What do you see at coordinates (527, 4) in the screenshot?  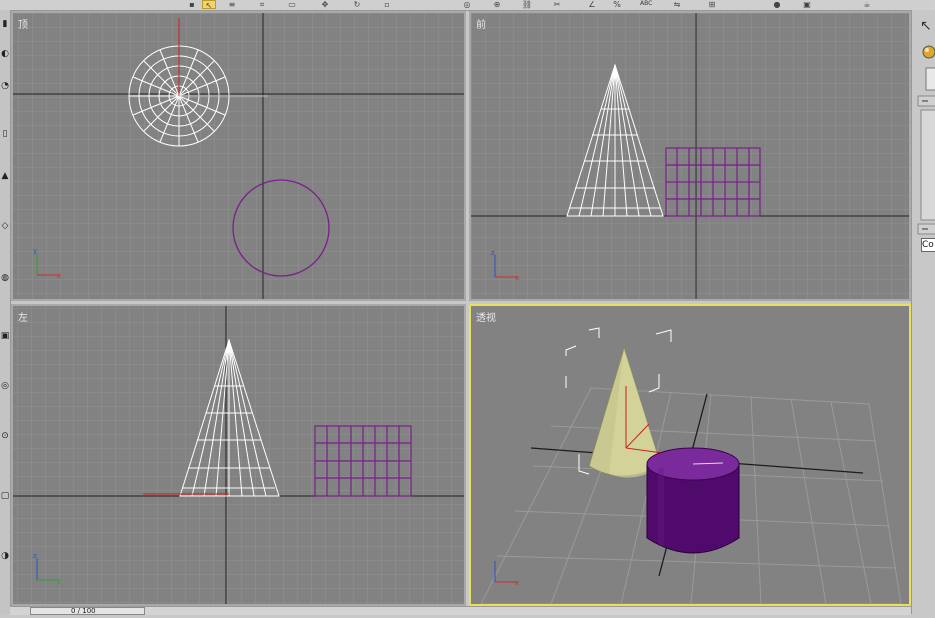 I see `link-icon: ⛓` at bounding box center [527, 4].